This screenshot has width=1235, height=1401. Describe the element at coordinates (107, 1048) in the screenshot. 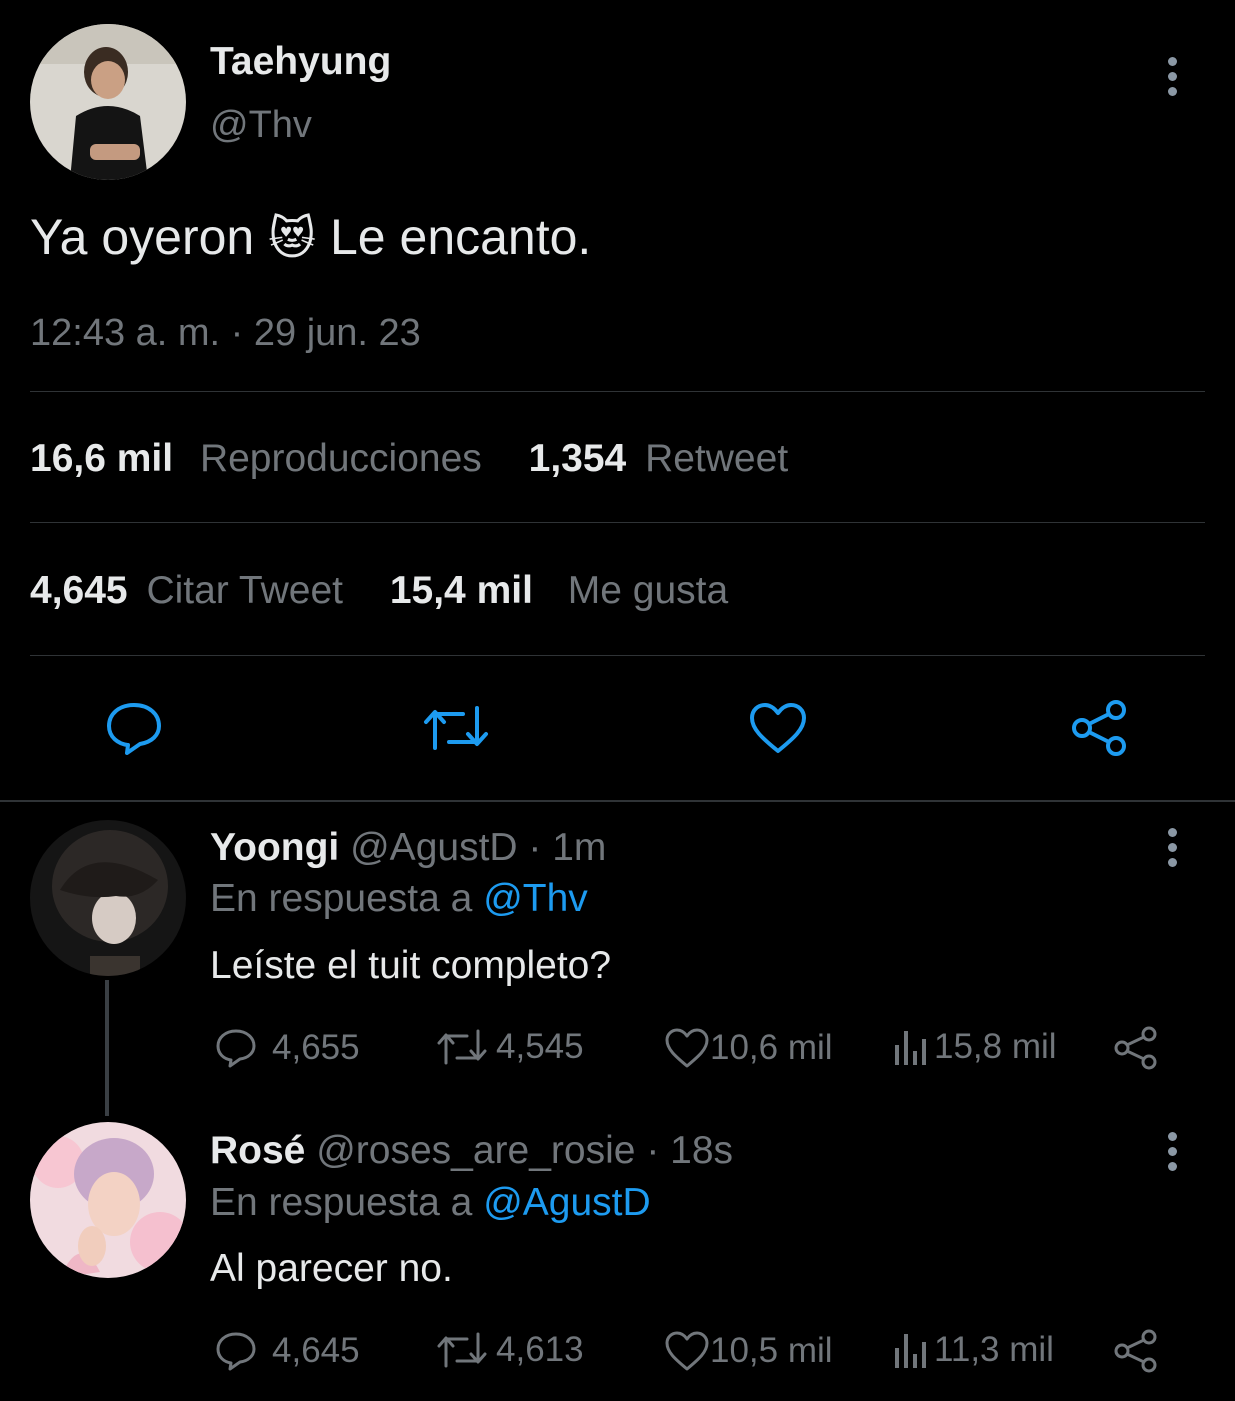

I see `thread-line` at that location.